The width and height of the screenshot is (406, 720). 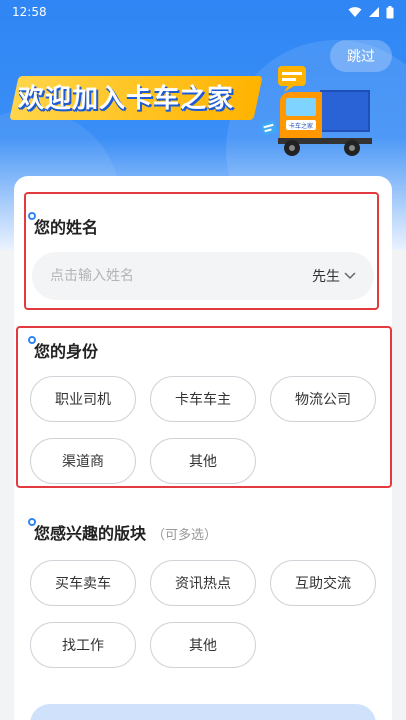 I want to click on wifi-icon, so click(x=355, y=12).